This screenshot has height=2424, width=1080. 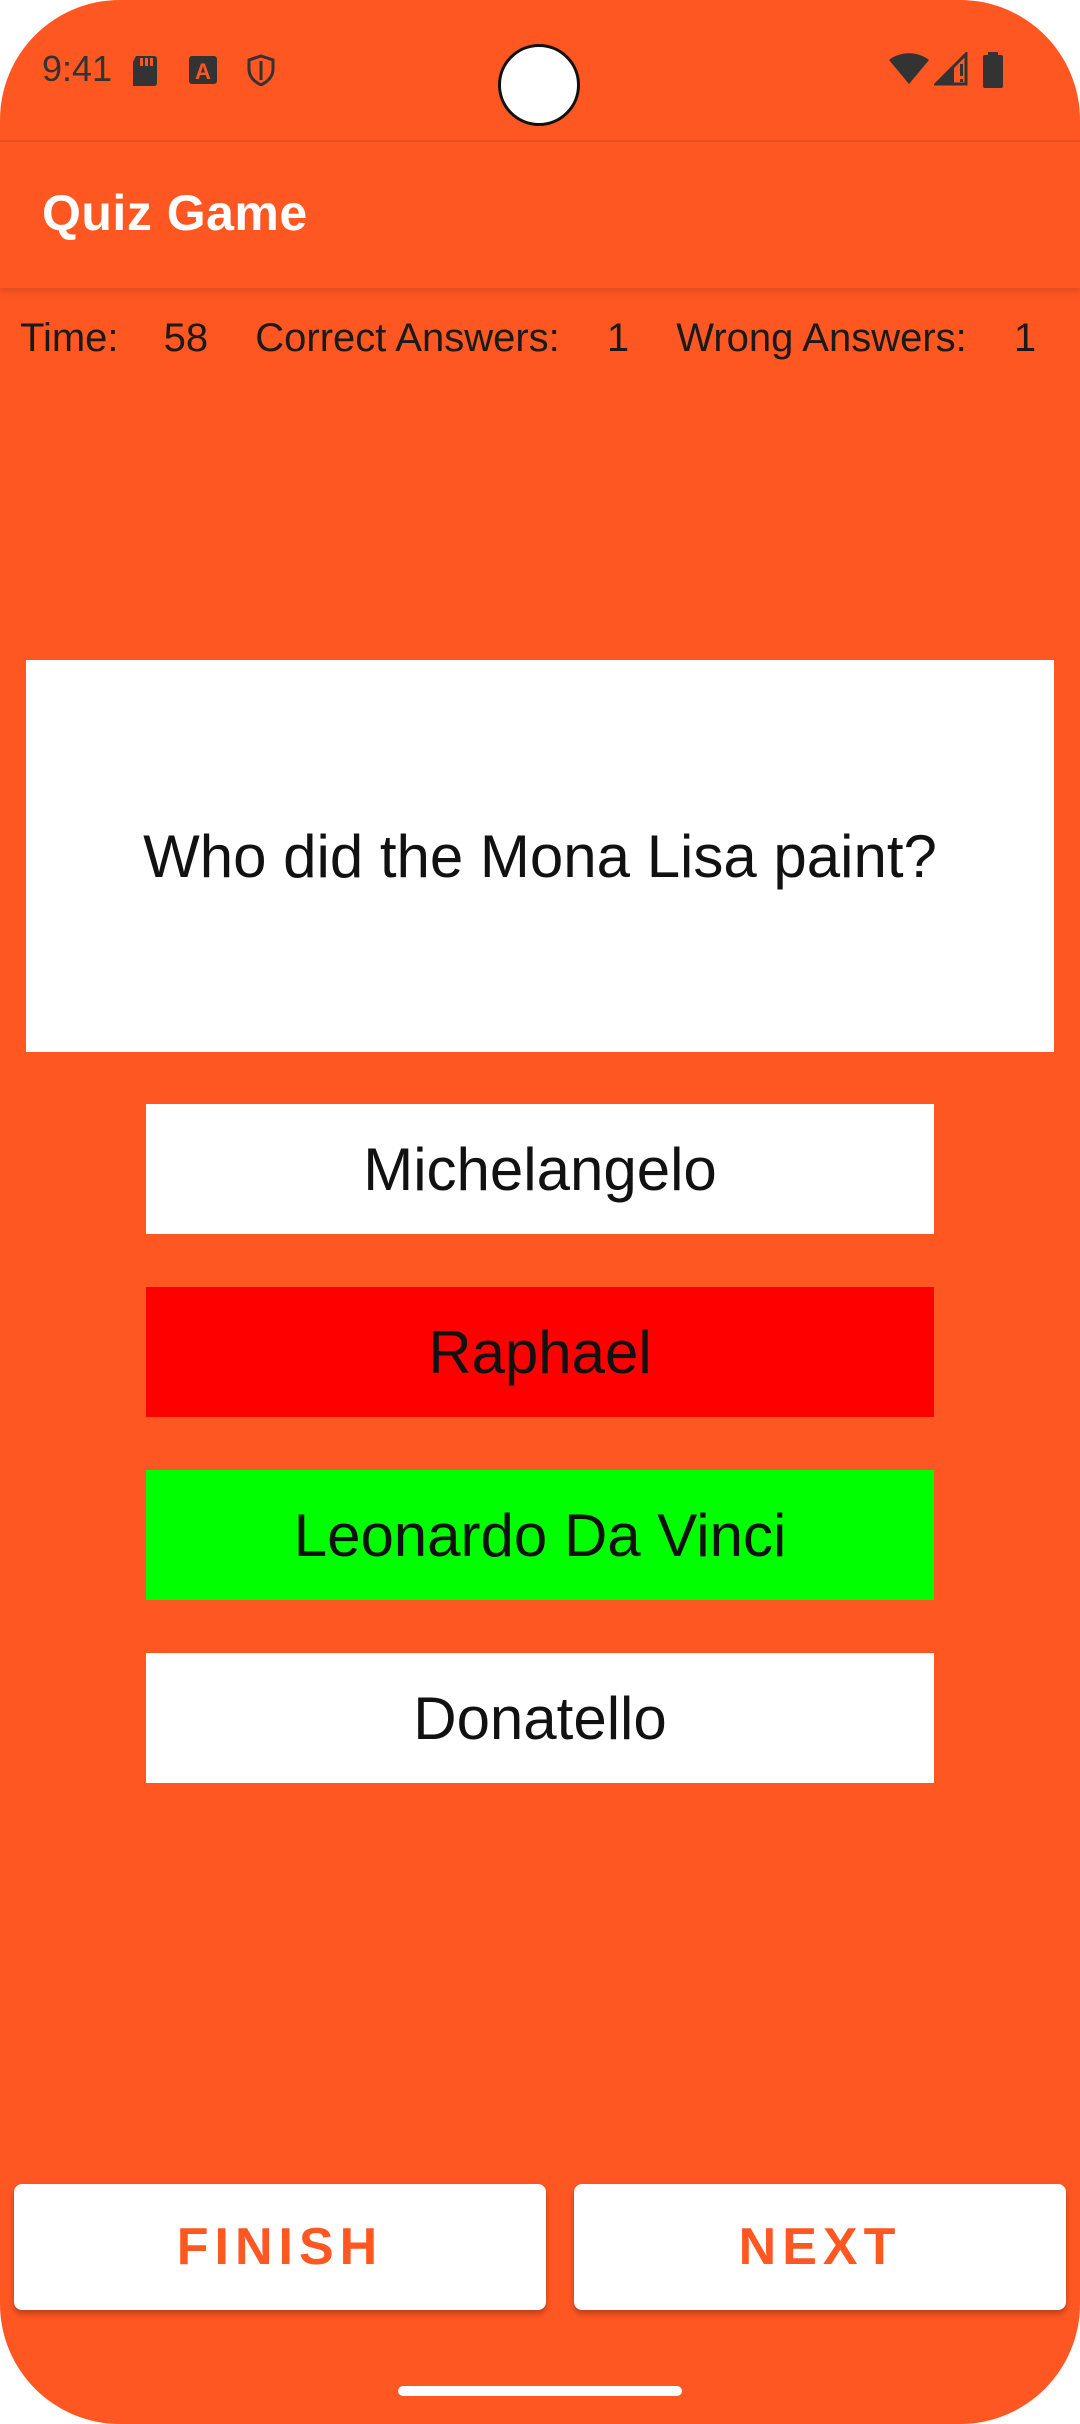 I want to click on finish-button: FINISH, so click(x=280, y=2247).